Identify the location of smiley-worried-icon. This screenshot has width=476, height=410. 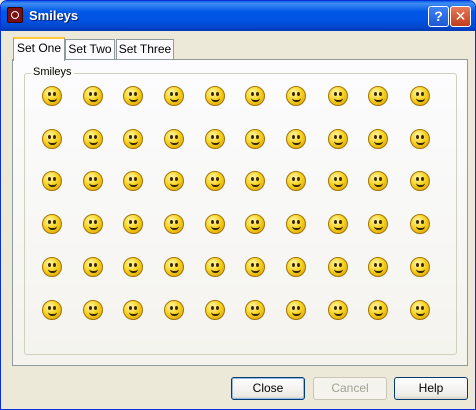
(255, 139).